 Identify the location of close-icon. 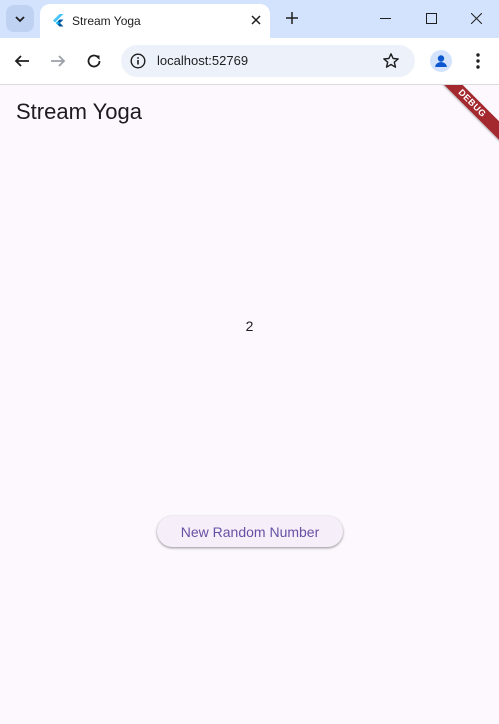
(256, 20).